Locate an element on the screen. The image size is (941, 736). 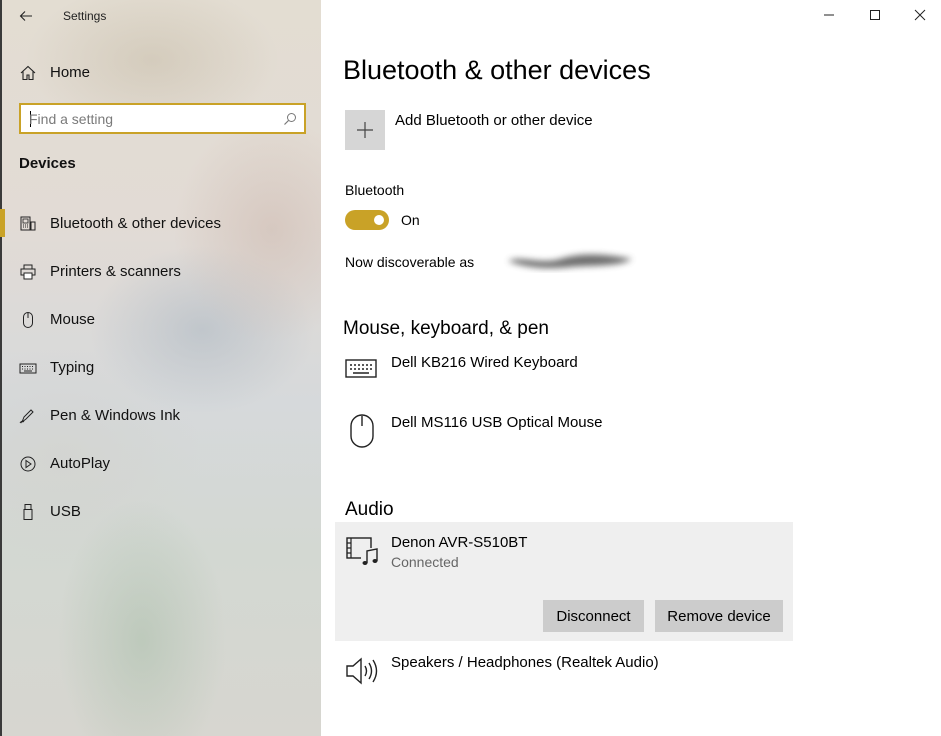
device-name: Dell MS116 USB Optical Mouse is located at coordinates (497, 422).